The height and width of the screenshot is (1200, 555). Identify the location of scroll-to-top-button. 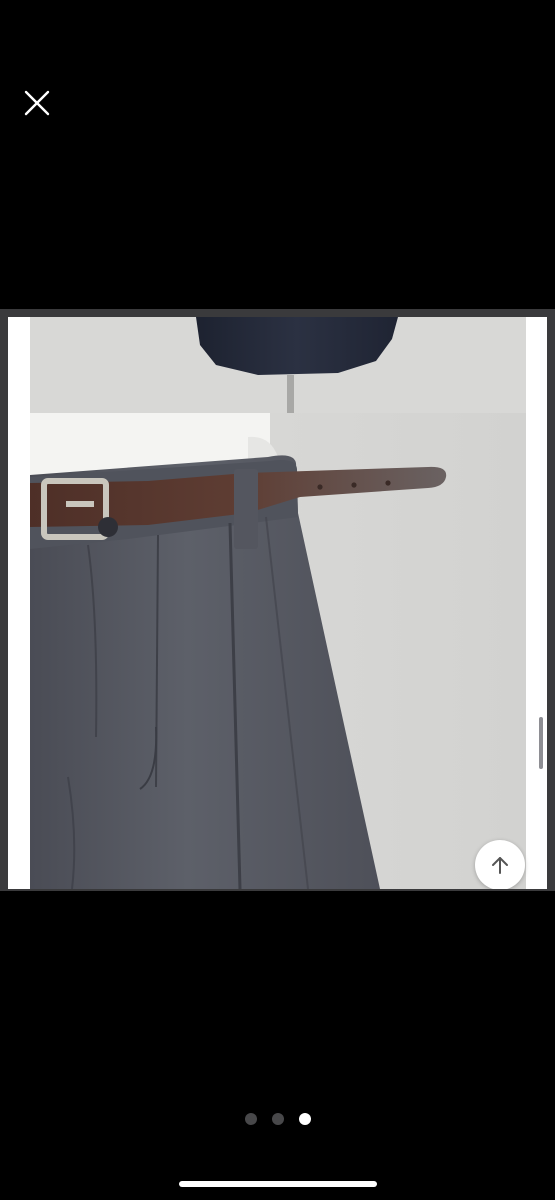
(500, 864).